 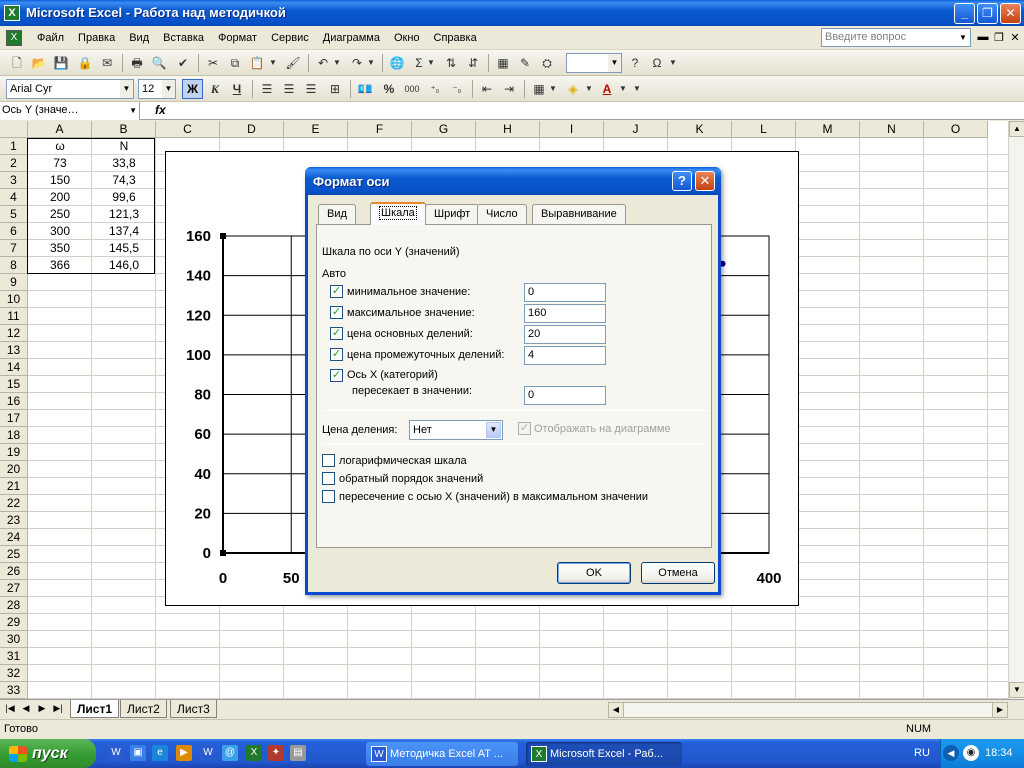 What do you see at coordinates (1016, 690) in the screenshot?
I see `scroll-down-icon: ▼` at bounding box center [1016, 690].